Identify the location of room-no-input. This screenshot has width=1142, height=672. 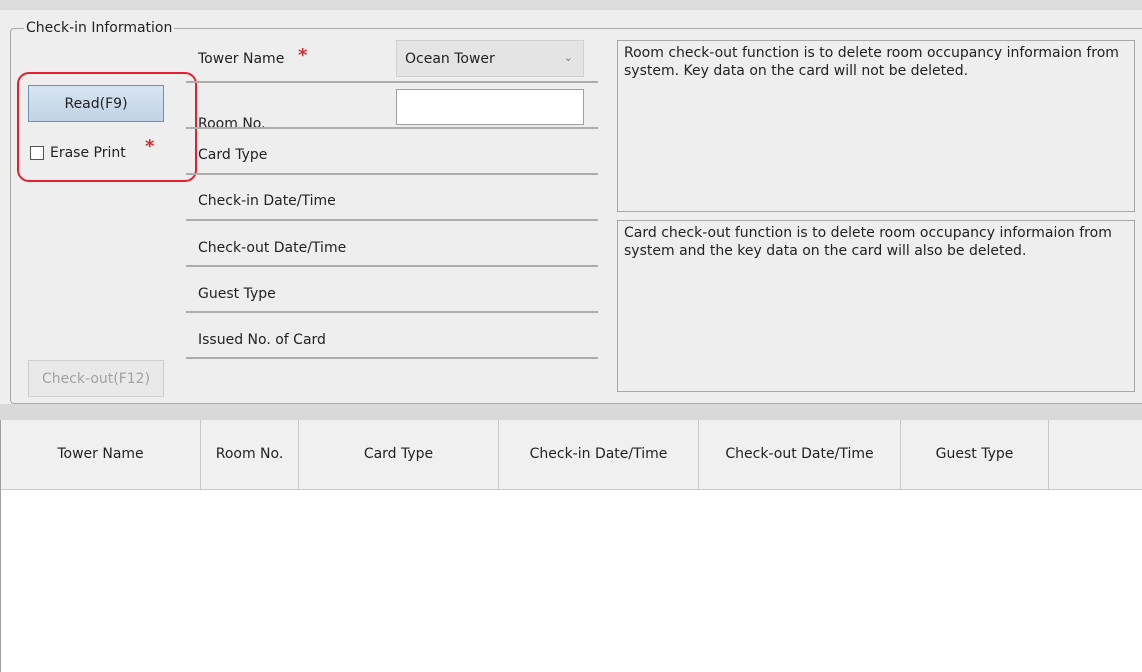
(490, 107).